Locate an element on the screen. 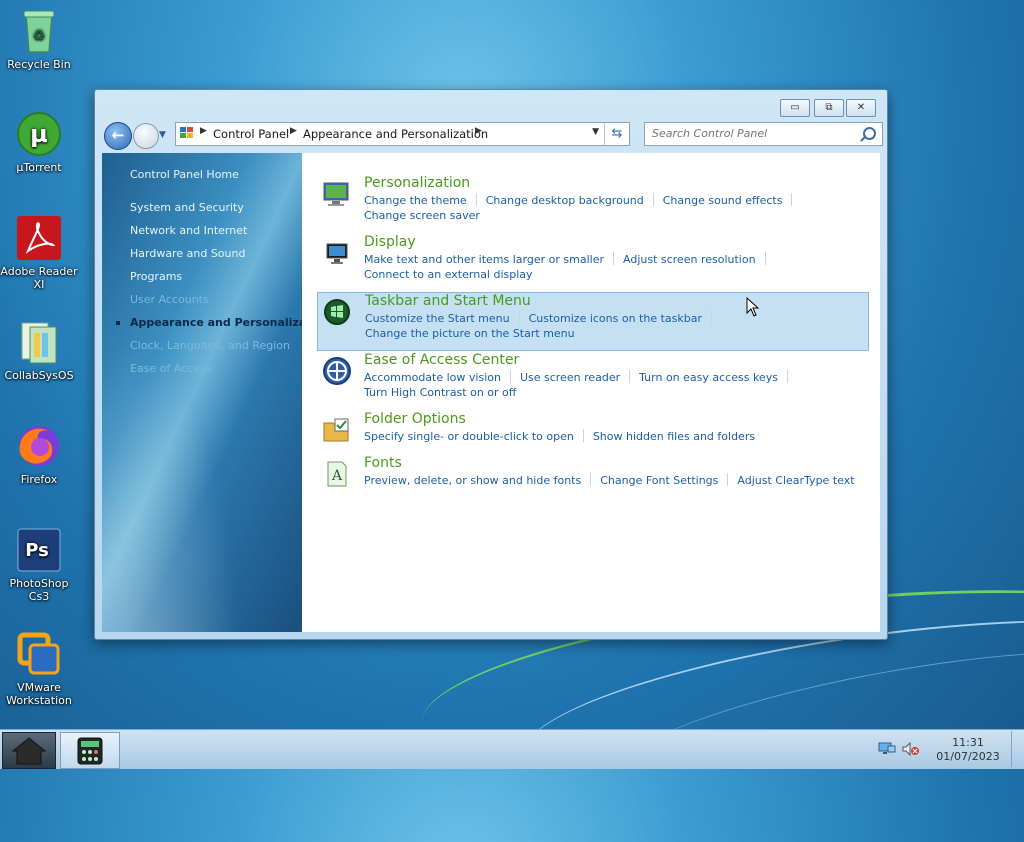  display-icon is located at coordinates (337, 253).